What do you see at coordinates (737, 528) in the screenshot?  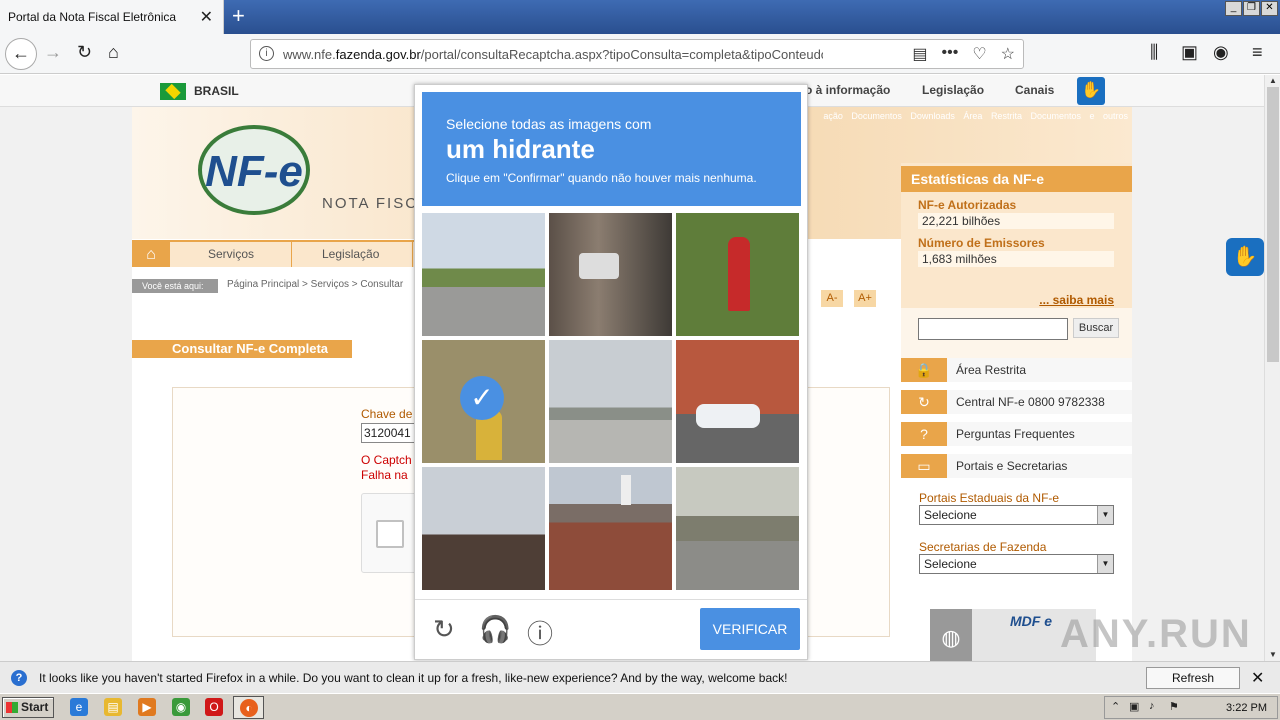 I see `tile-street-corner` at bounding box center [737, 528].